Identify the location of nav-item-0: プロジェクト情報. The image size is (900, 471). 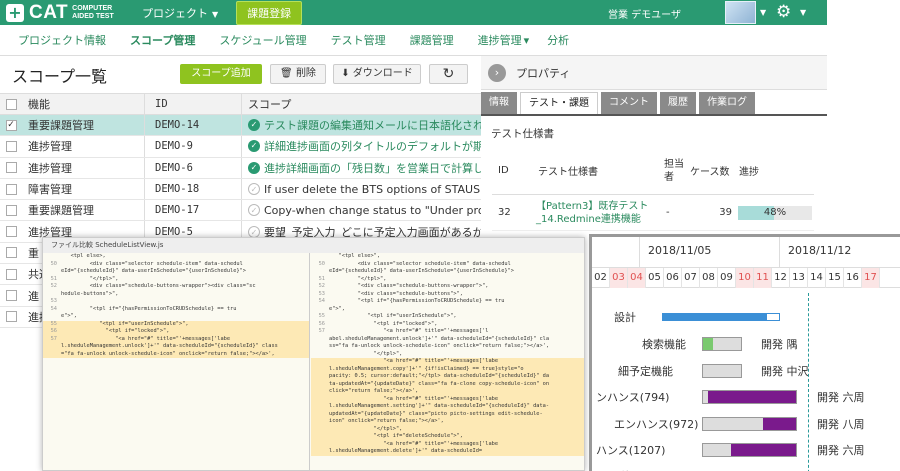
(65, 40).